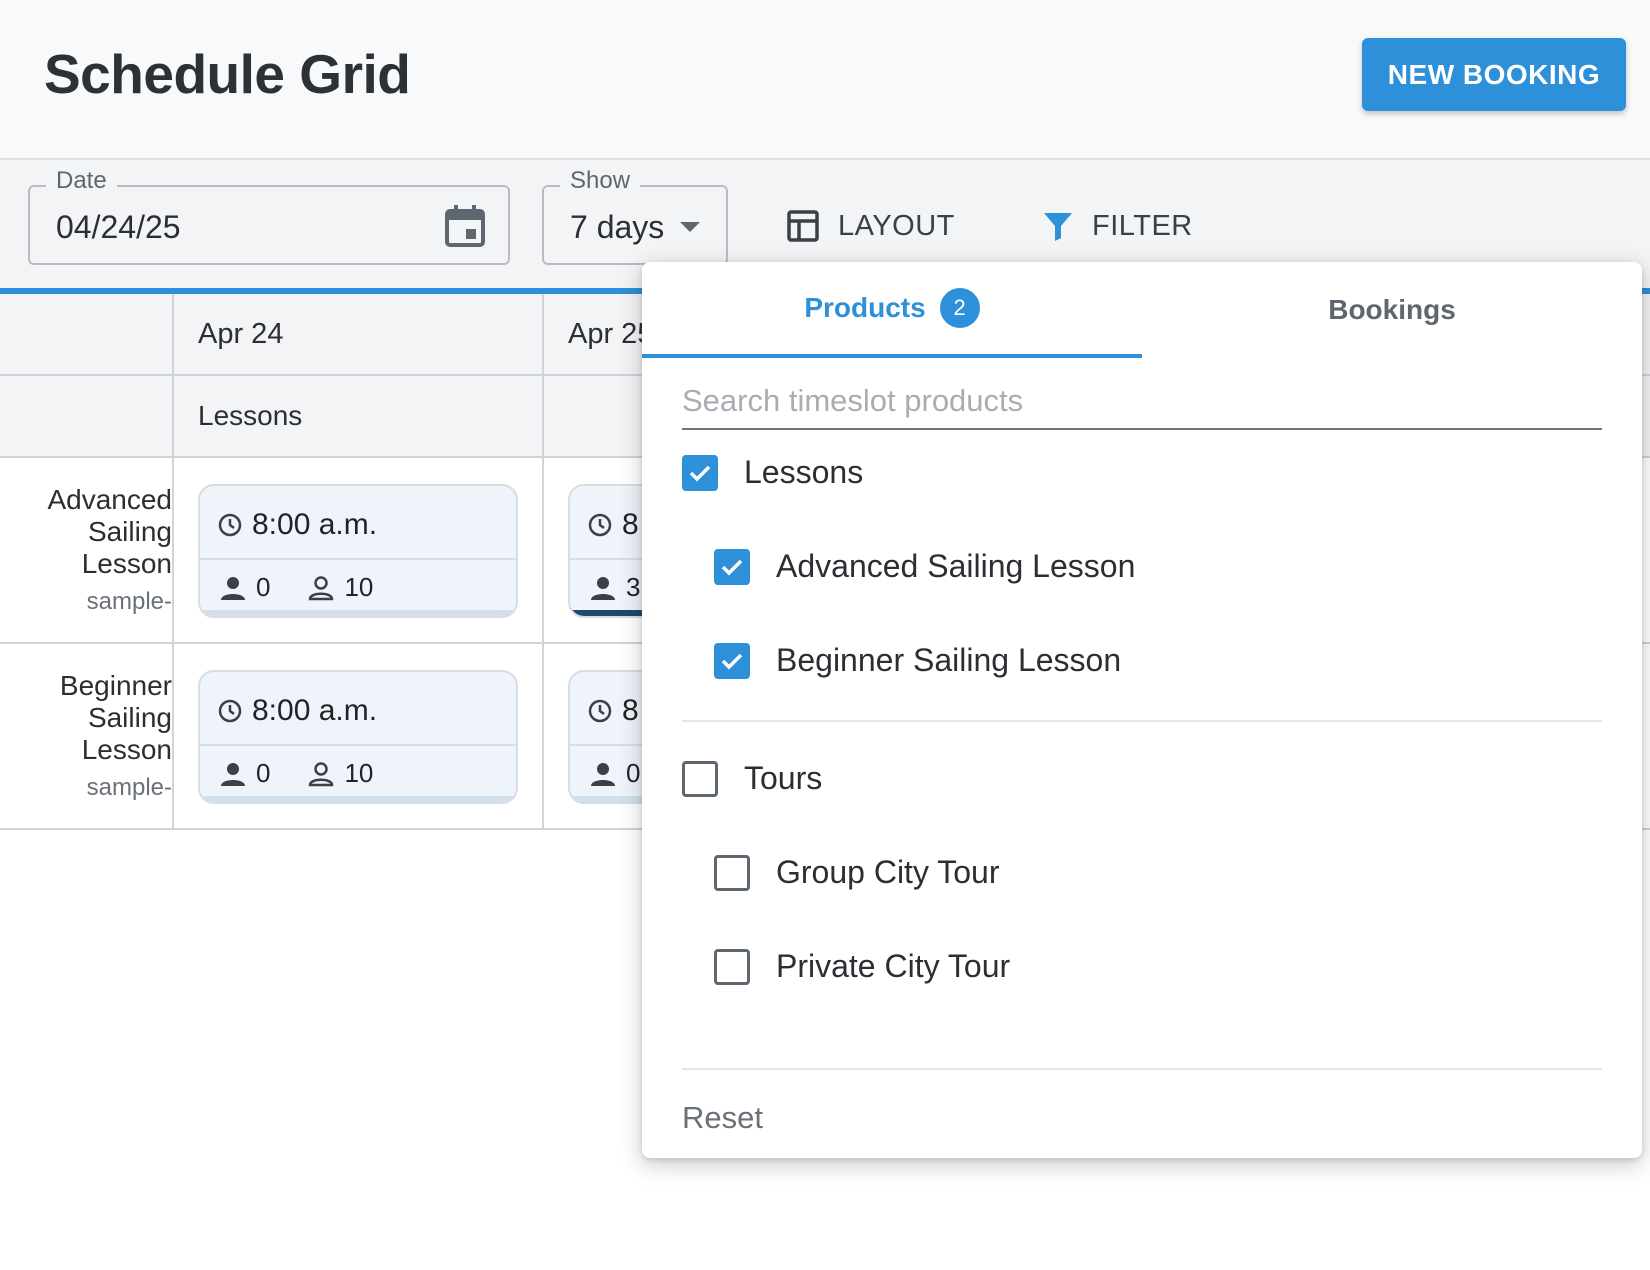  Describe the element at coordinates (118, 227) in the screenshot. I see `date-value: 04/24/25` at that location.